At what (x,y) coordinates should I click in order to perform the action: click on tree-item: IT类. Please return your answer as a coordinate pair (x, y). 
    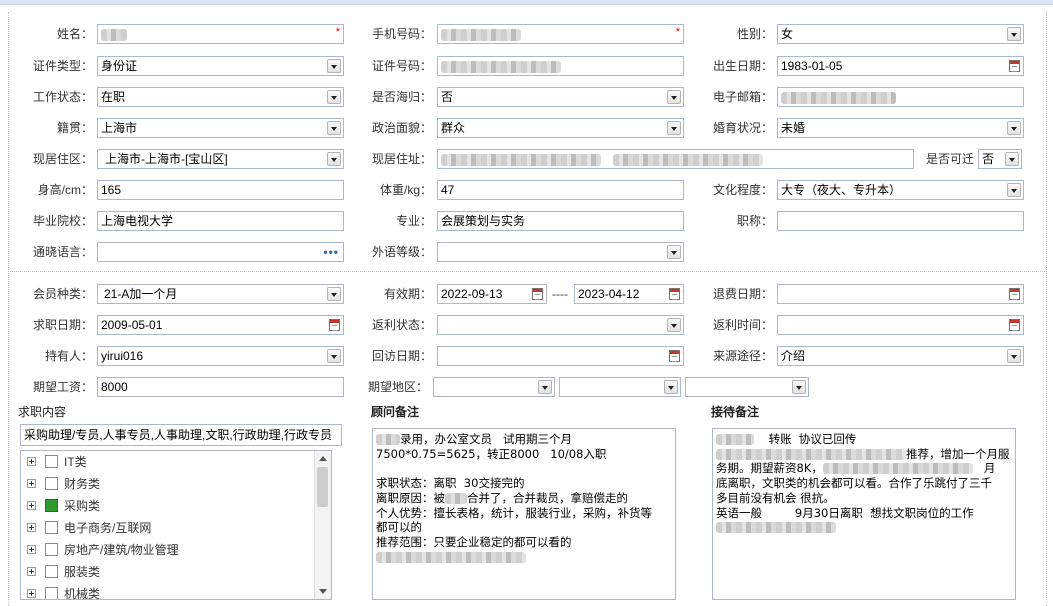
    Looking at the image, I should click on (166, 462).